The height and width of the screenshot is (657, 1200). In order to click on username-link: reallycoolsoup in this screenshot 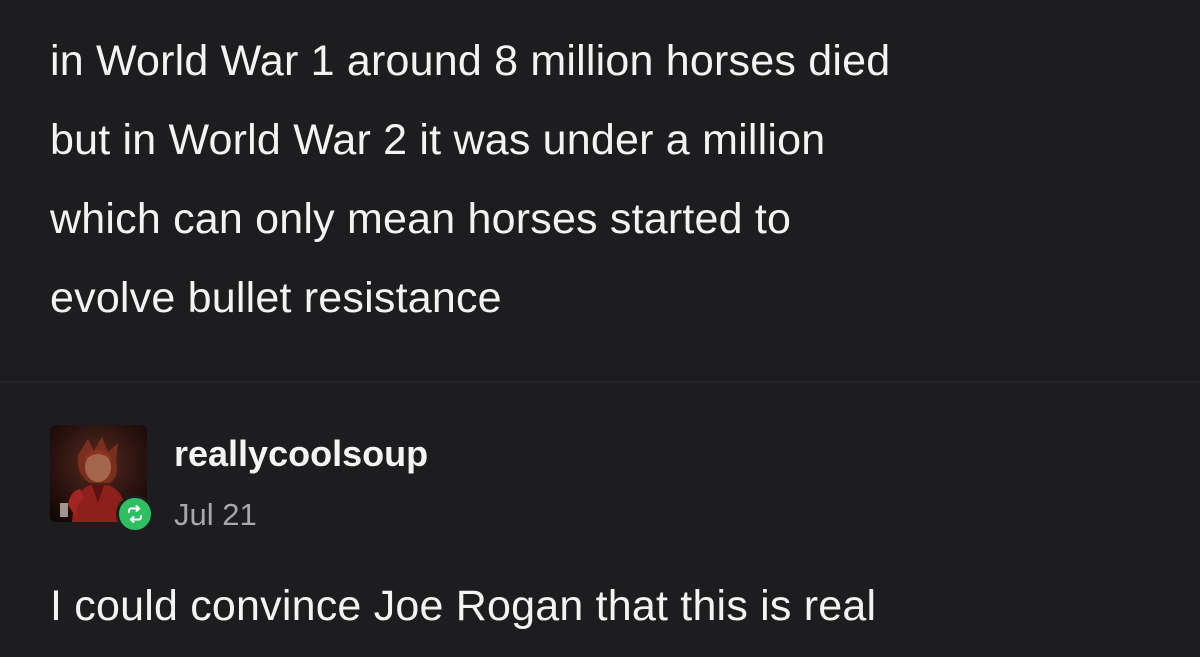, I will do `click(301, 454)`.